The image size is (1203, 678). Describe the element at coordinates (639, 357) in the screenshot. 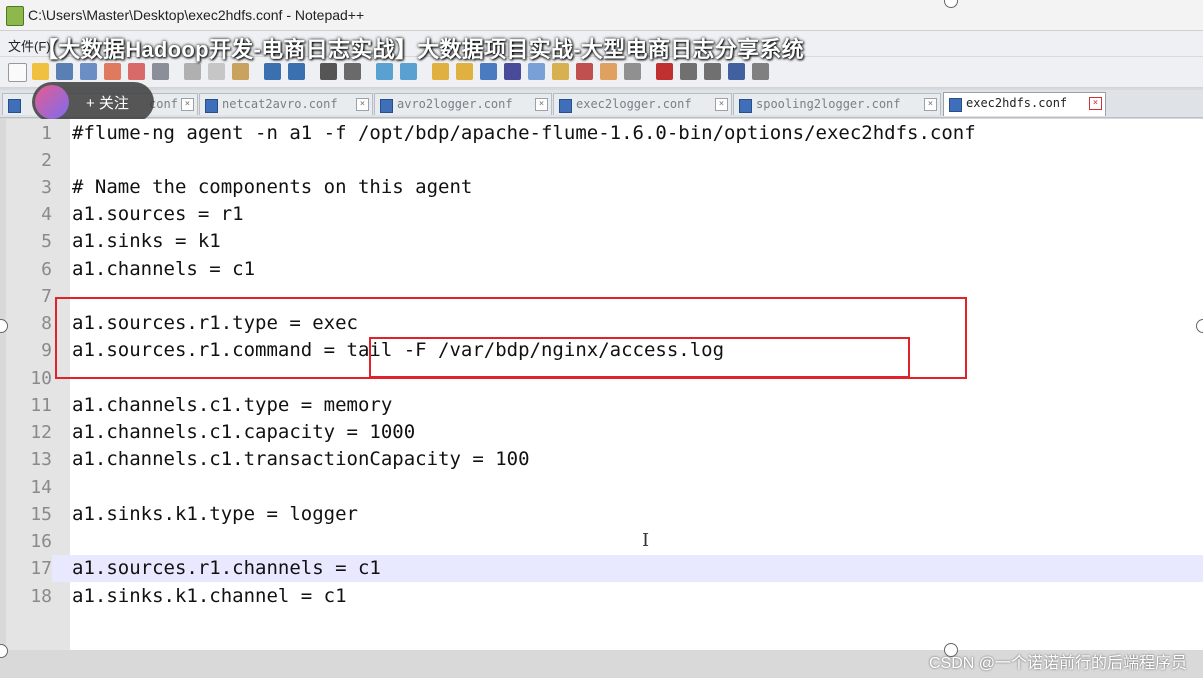

I see `annotation-box-command` at that location.